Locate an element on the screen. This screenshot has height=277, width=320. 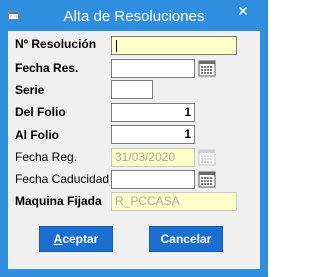
fecha-res-input is located at coordinates (153, 68).